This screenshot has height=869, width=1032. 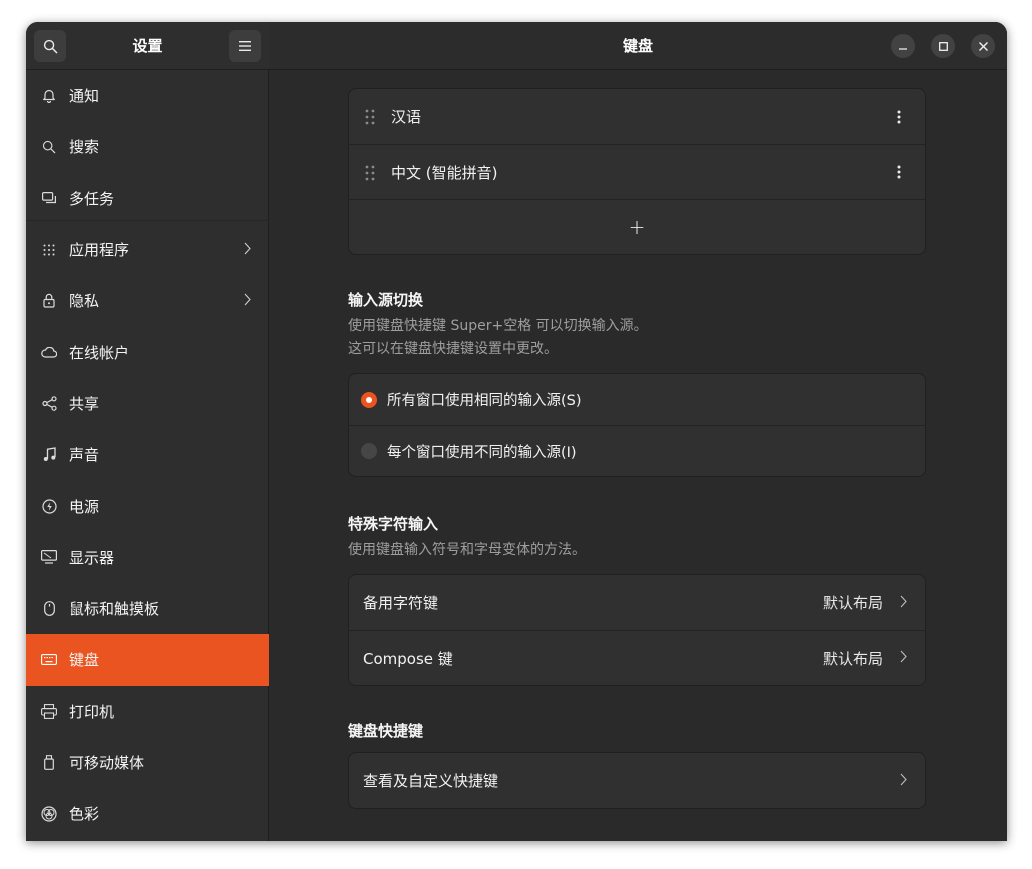 I want to click on sidebar-item-label: 打印机, so click(x=92, y=711).